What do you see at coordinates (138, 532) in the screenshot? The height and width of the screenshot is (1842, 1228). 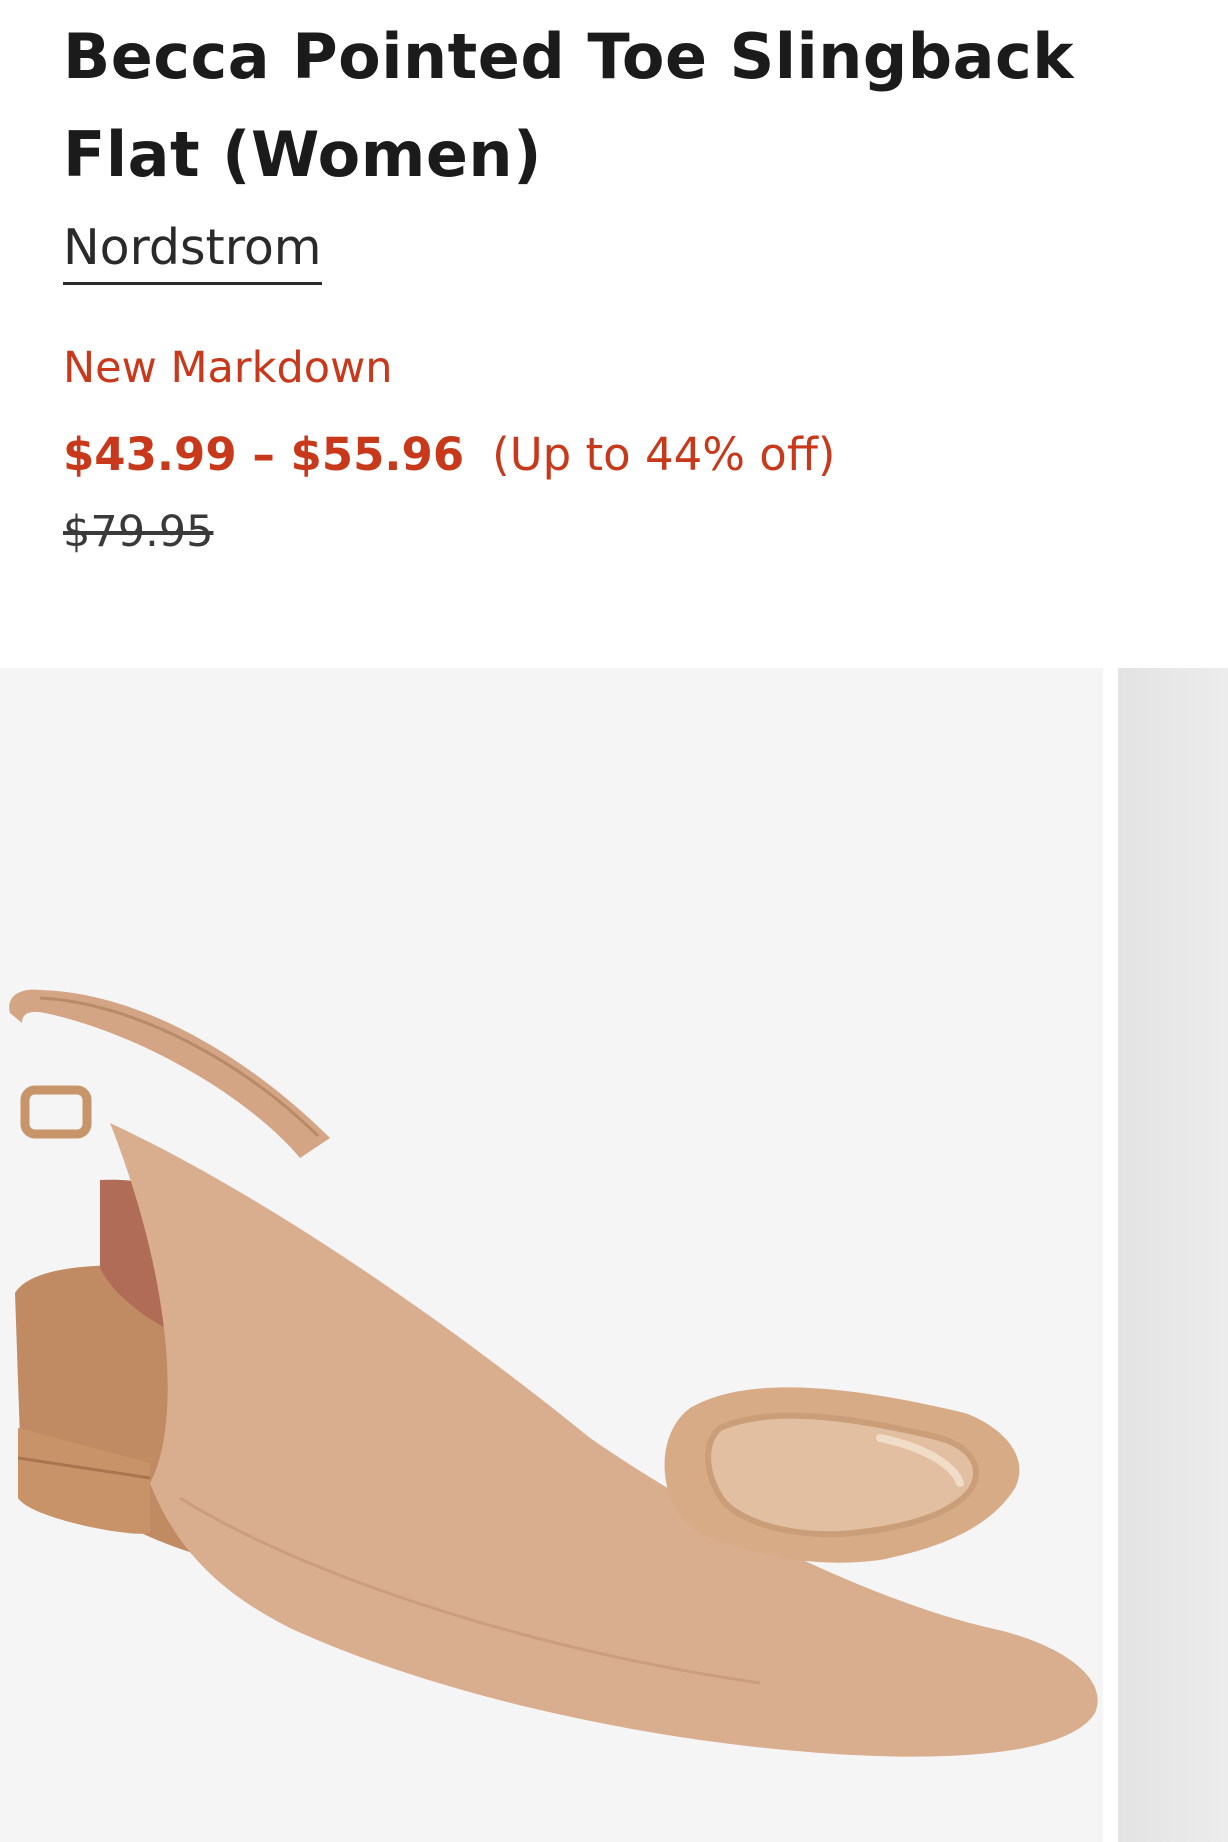 I see `original-price: $79.95` at bounding box center [138, 532].